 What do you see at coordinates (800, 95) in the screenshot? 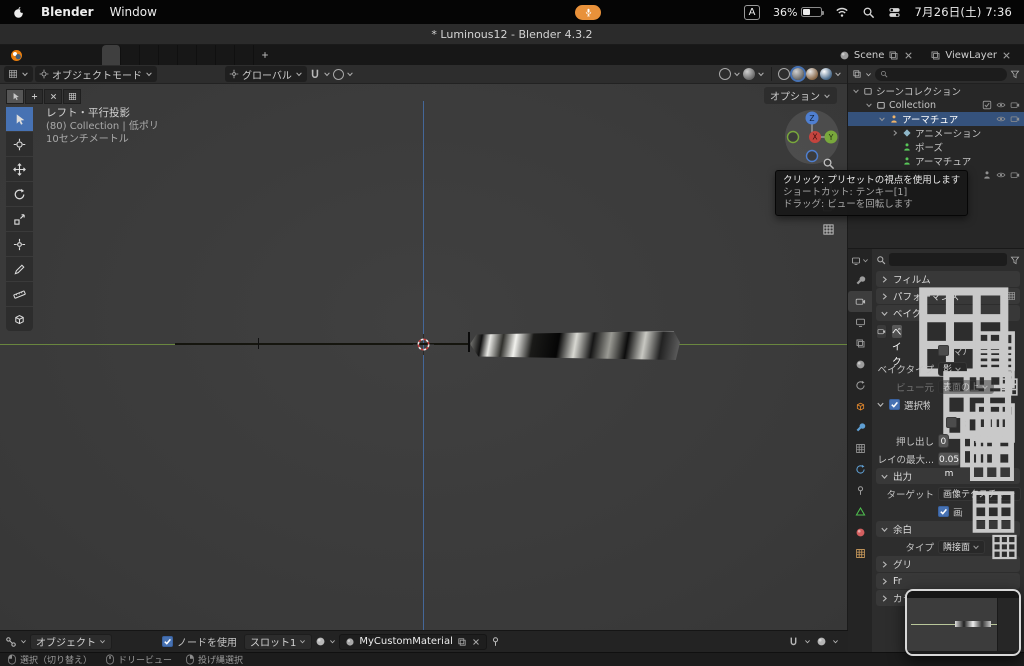
I see `tool-options-dropdown: オプション` at bounding box center [800, 95].